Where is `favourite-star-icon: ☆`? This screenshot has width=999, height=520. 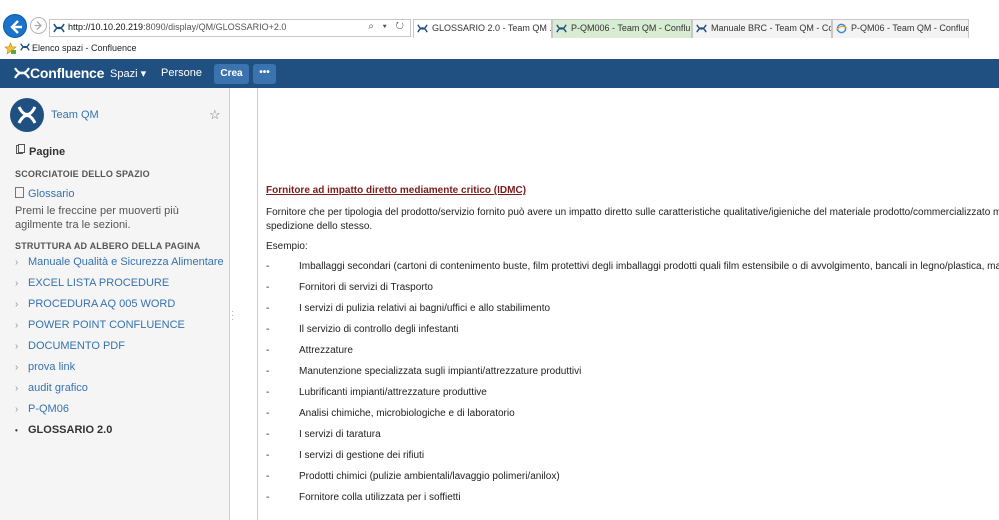
favourite-star-icon: ☆ is located at coordinates (215, 115).